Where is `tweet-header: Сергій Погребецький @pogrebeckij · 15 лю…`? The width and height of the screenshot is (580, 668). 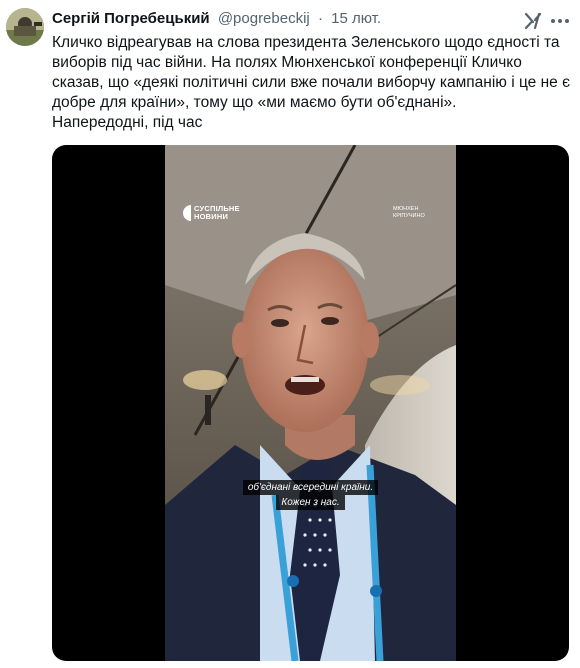
tweet-header: Сергій Погребецький @pogrebeckij · 15 лю… is located at coordinates (281, 21).